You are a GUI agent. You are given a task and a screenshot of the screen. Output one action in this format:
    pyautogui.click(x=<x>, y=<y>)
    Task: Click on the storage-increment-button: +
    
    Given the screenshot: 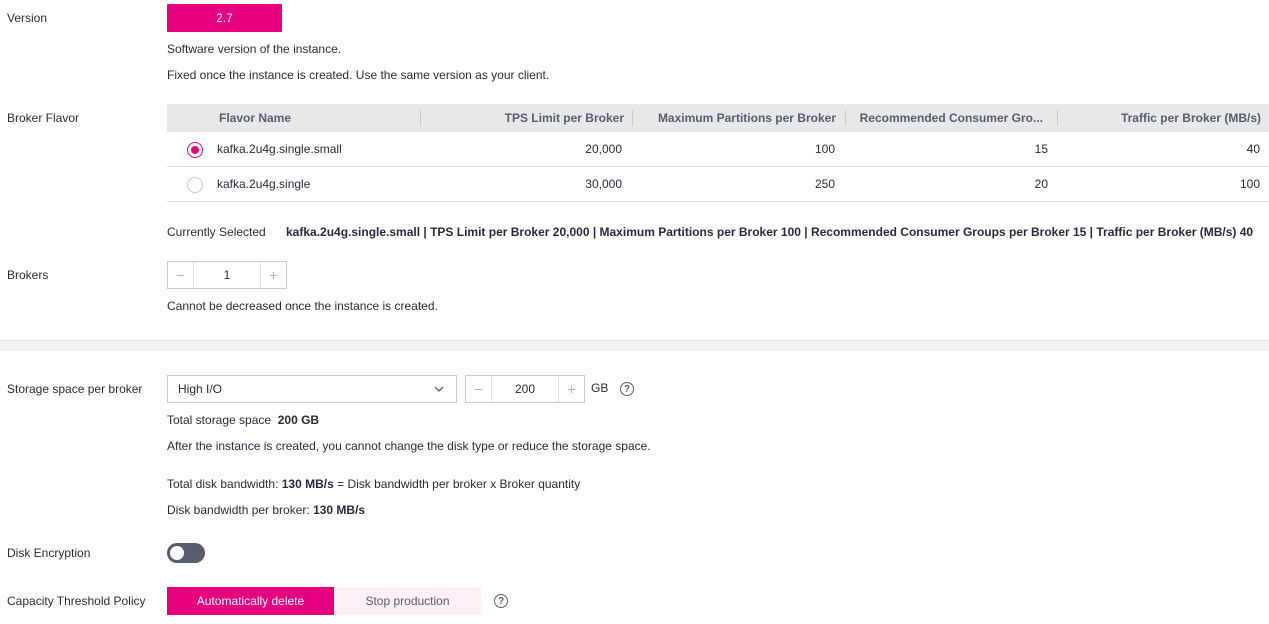 What is the action you would take?
    pyautogui.click(x=571, y=389)
    